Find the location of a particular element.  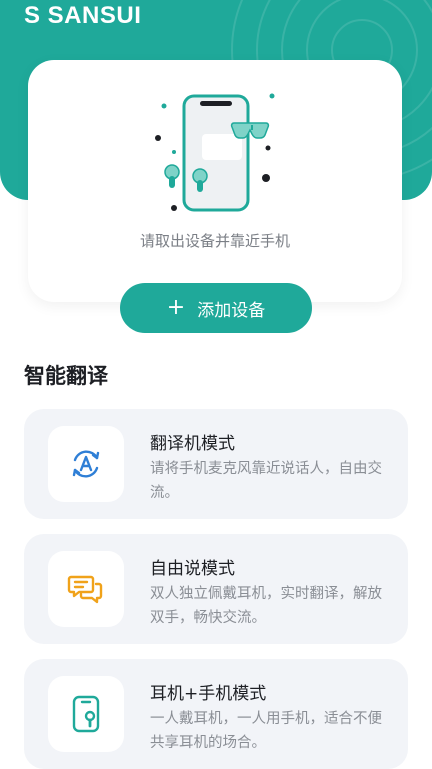

add-device-button: + 添加设备 is located at coordinates (216, 308).